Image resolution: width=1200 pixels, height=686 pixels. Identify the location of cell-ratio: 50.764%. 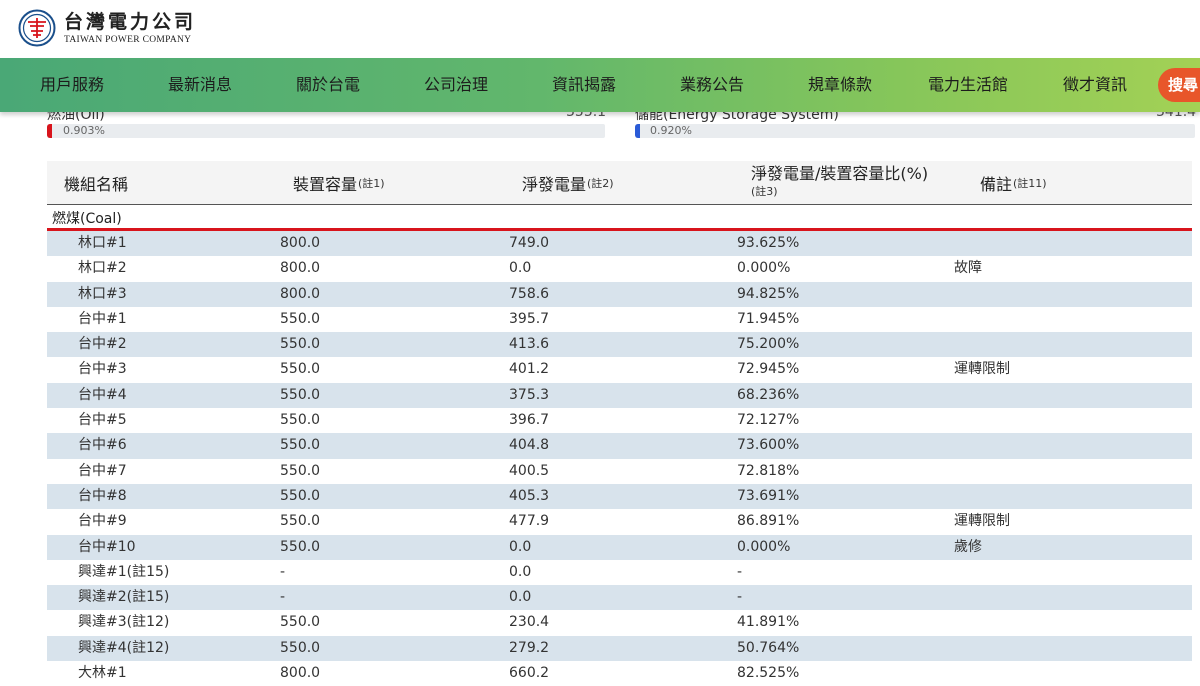
(768, 647).